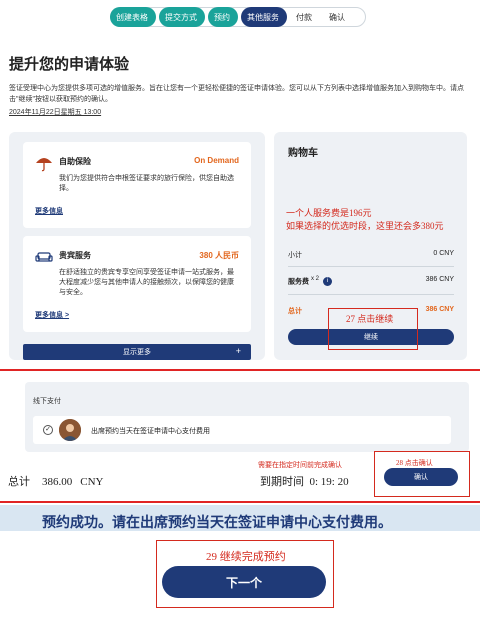 The width and height of the screenshot is (480, 619). What do you see at coordinates (295, 255) in the screenshot?
I see `subtotal-label: 小计` at bounding box center [295, 255].